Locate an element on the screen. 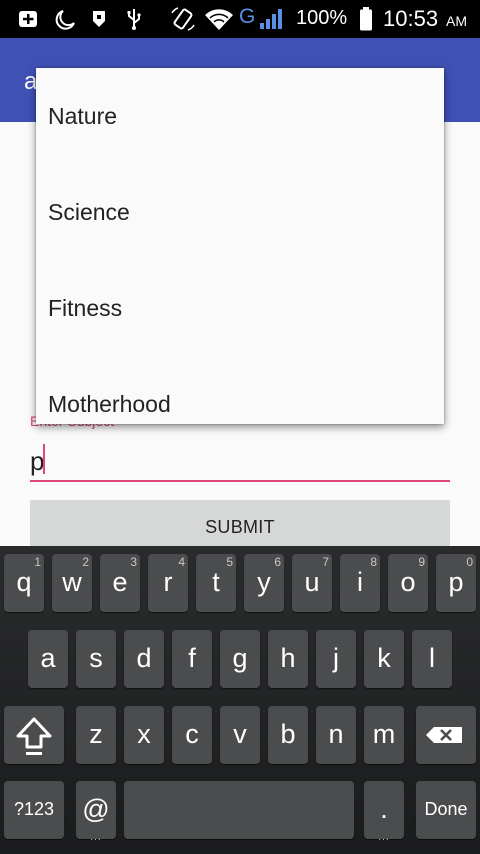  key-label: m is located at coordinates (384, 734).